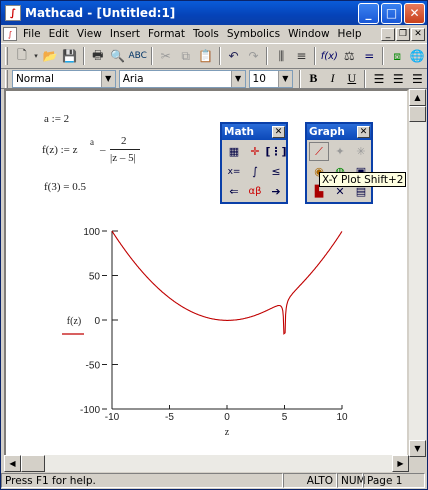 The width and height of the screenshot is (428, 490). I want to click on title-bar: ∫ Mathcad - [Untitled:1] _ □ ✕, so click(214, 13).